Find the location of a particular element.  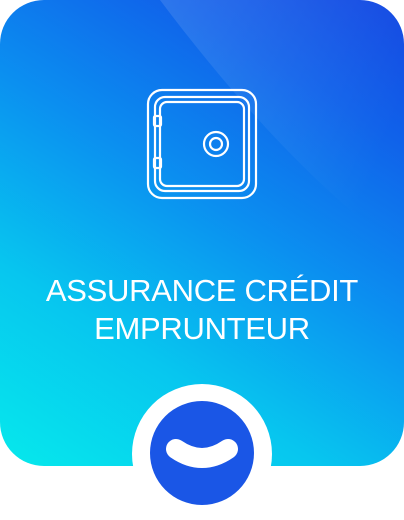

expand-button is located at coordinates (202, 453).